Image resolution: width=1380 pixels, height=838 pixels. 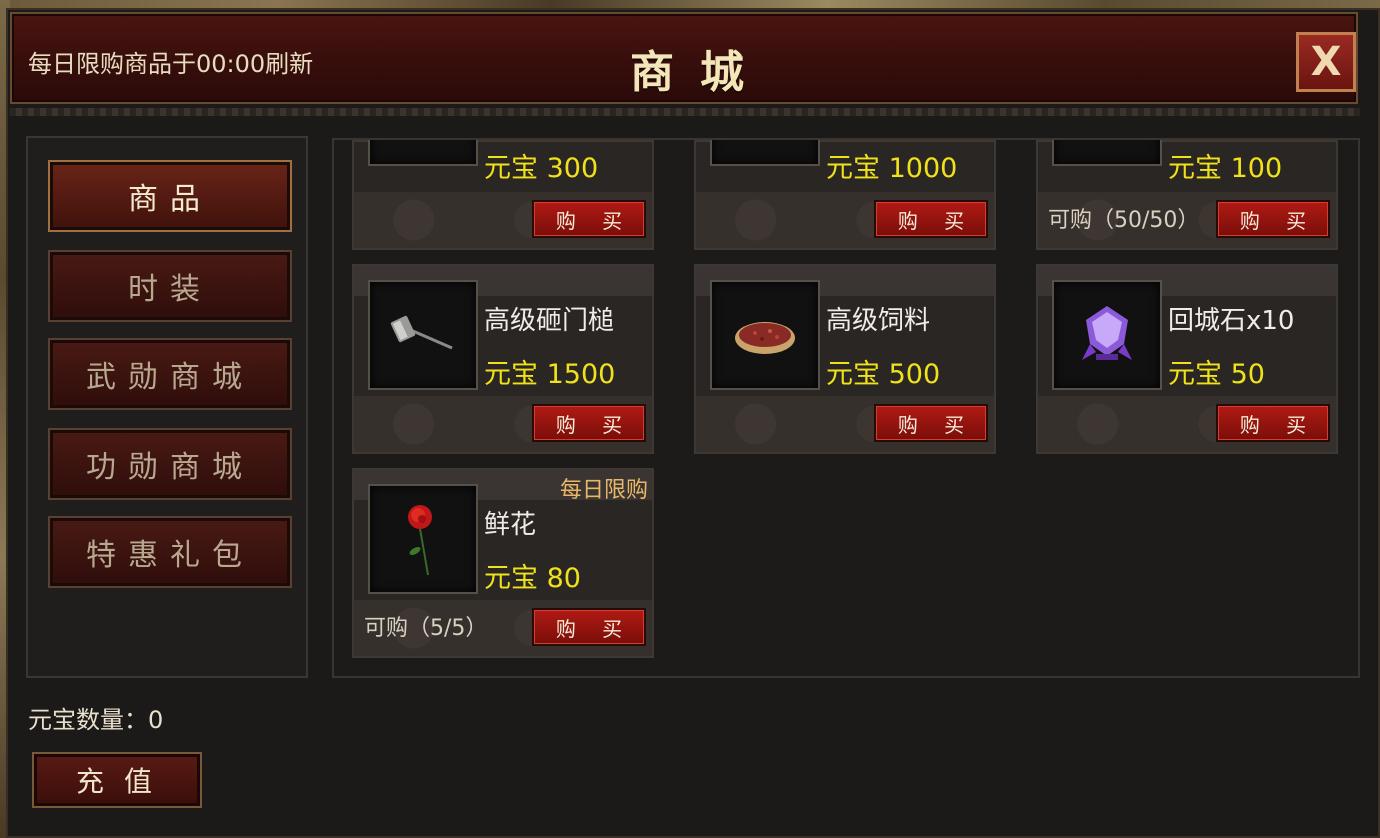 What do you see at coordinates (1225, 168) in the screenshot?
I see `item-price: 元宝 100` at bounding box center [1225, 168].